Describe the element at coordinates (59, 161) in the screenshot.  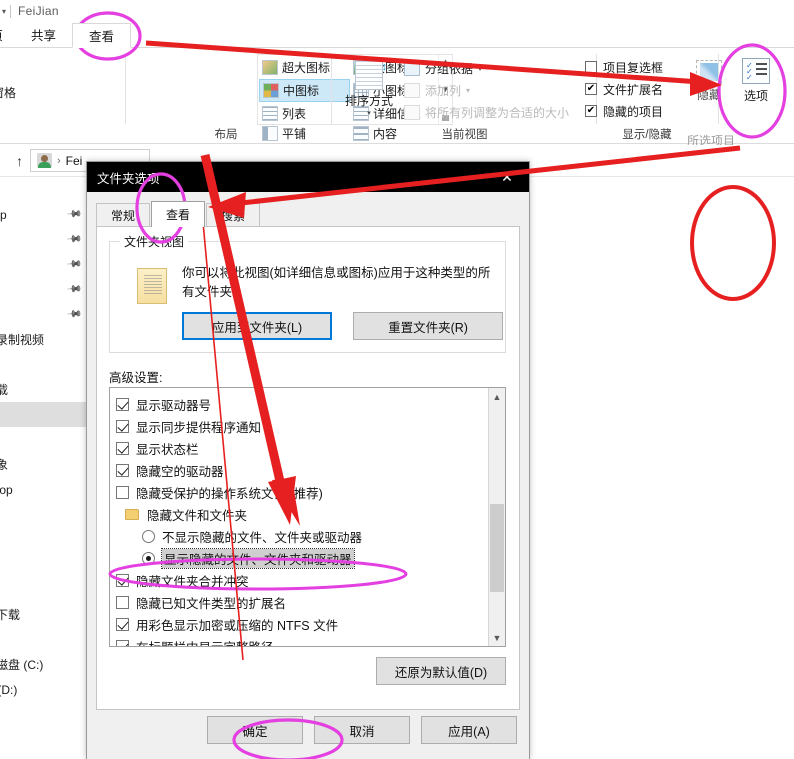
I see `chevron-right-icon: ›` at that location.